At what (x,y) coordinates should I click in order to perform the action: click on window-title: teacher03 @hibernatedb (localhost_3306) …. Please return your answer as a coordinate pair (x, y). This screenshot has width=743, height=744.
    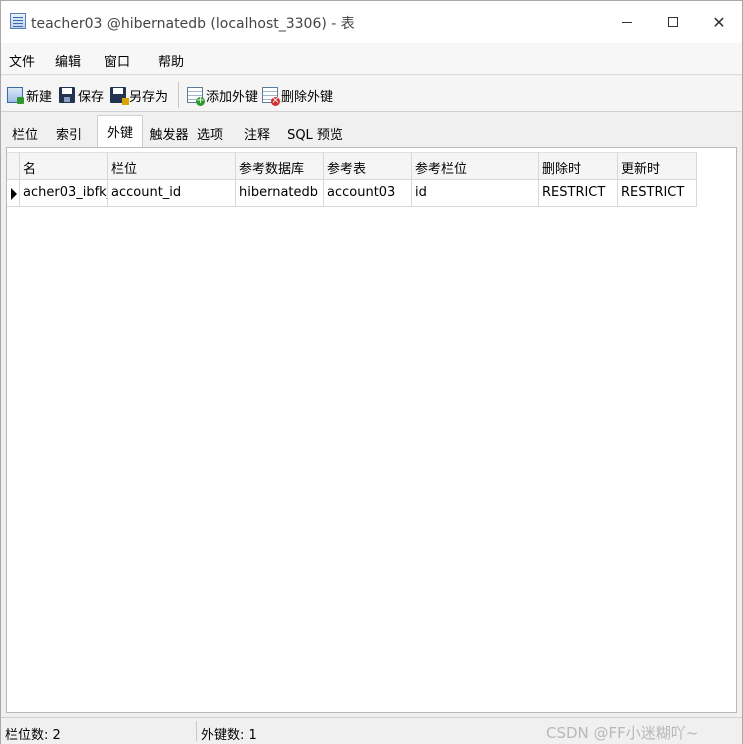
    Looking at the image, I should click on (193, 24).